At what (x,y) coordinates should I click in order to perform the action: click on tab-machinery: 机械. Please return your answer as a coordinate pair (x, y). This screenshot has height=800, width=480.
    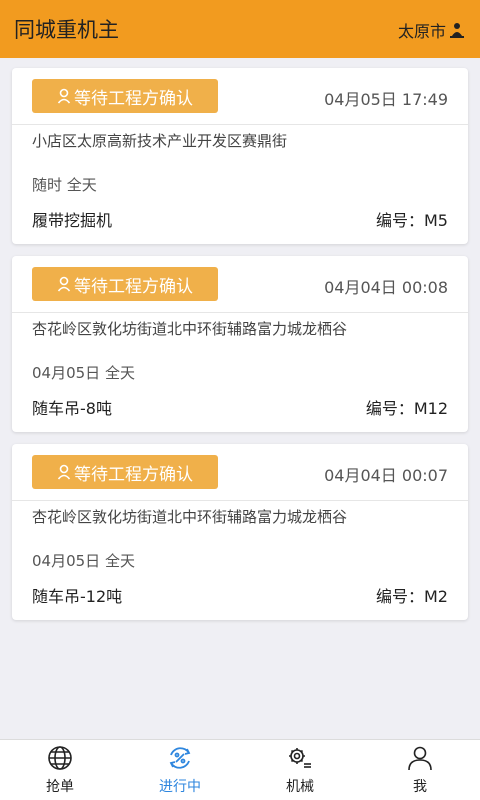
    Looking at the image, I should click on (300, 770).